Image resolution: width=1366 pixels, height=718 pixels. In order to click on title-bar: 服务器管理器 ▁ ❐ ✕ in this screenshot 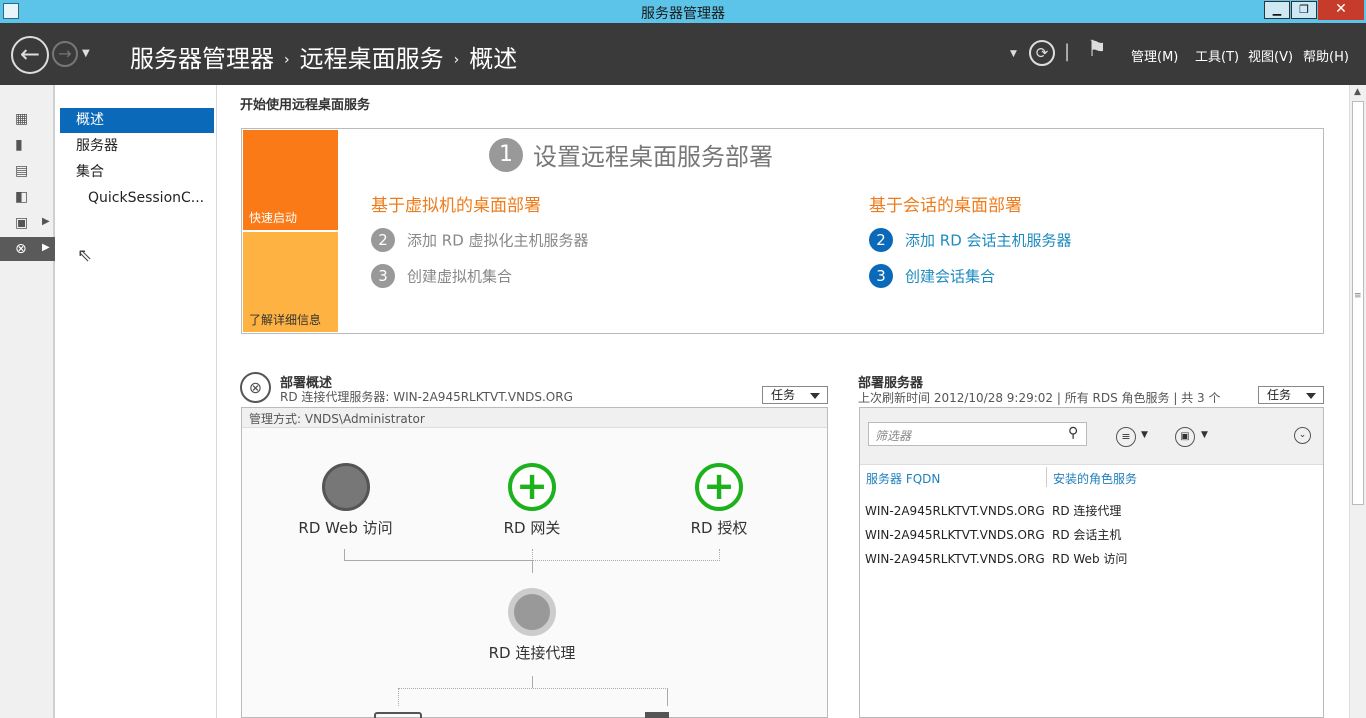, I will do `click(683, 11)`.